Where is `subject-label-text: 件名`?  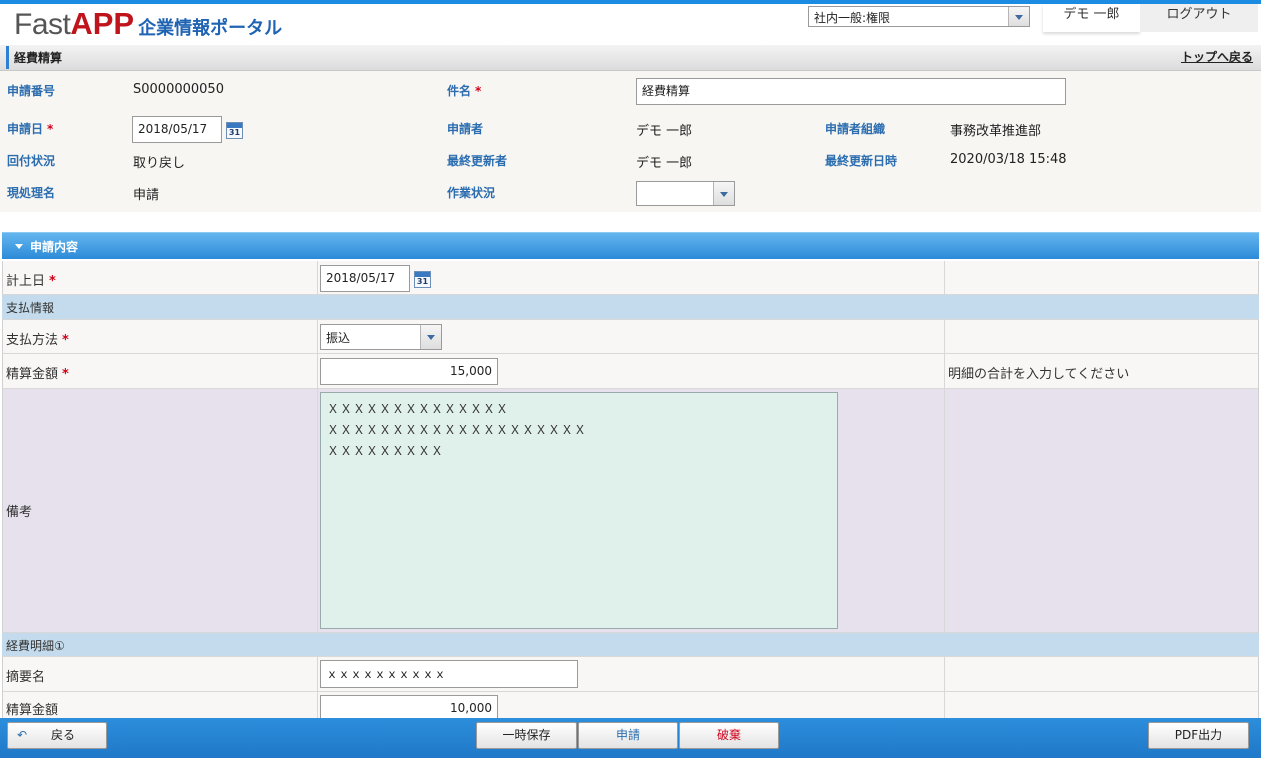
subject-label-text: 件名 is located at coordinates (459, 91).